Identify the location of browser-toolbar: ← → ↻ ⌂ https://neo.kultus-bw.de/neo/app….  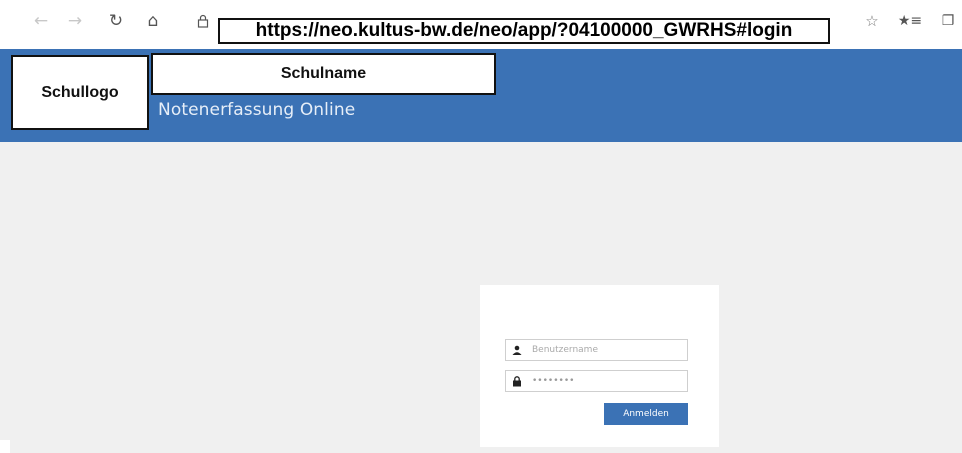
(481, 23).